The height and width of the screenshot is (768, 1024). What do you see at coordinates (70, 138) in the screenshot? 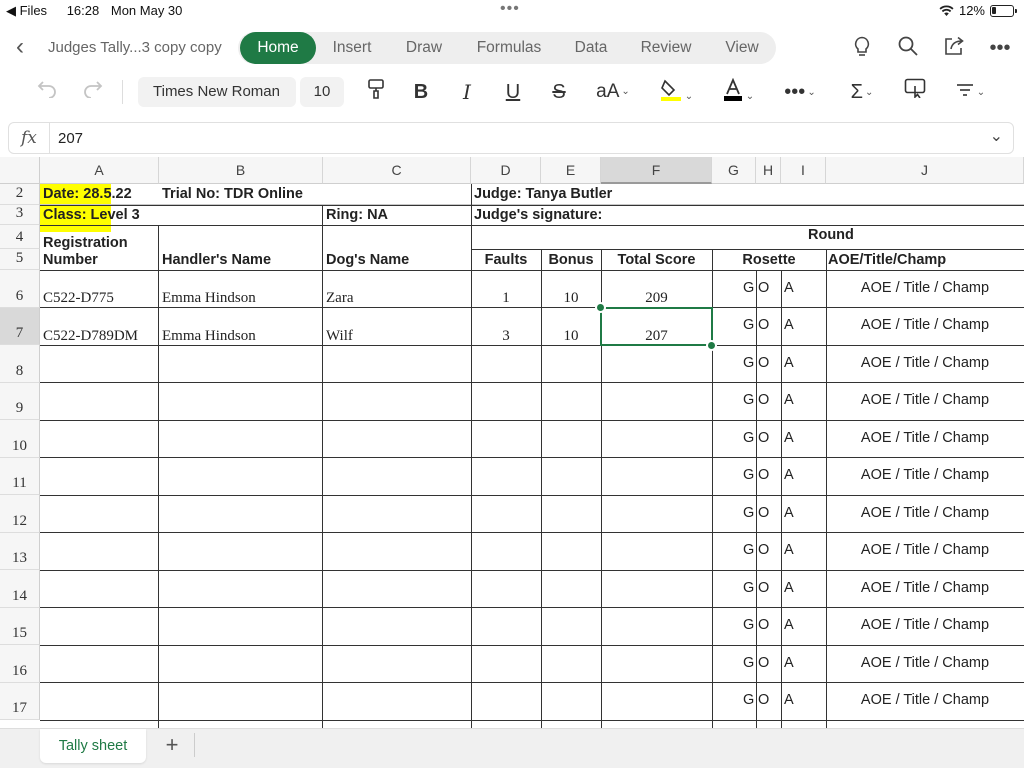
I see `formula-input: 207` at bounding box center [70, 138].